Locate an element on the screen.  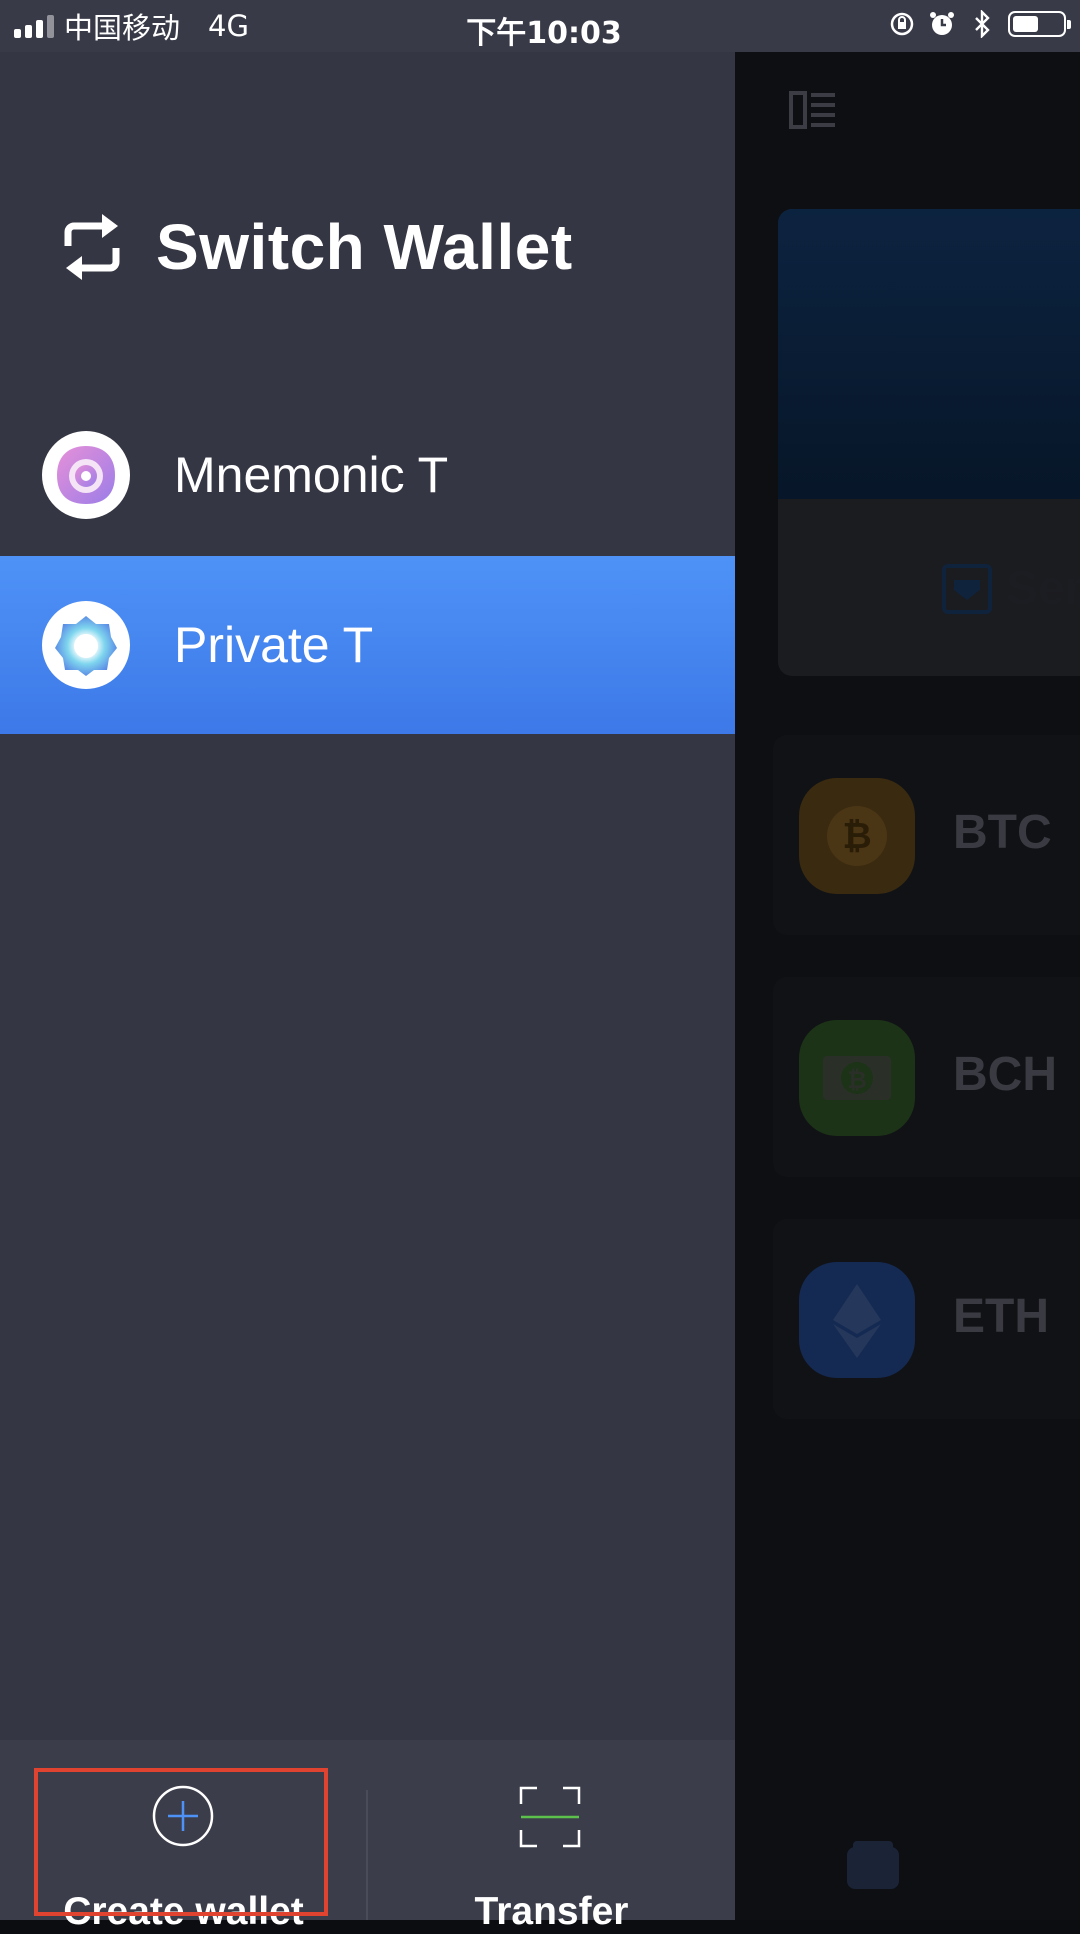
wallet-name: Mnemonic T is located at coordinates (311, 475).